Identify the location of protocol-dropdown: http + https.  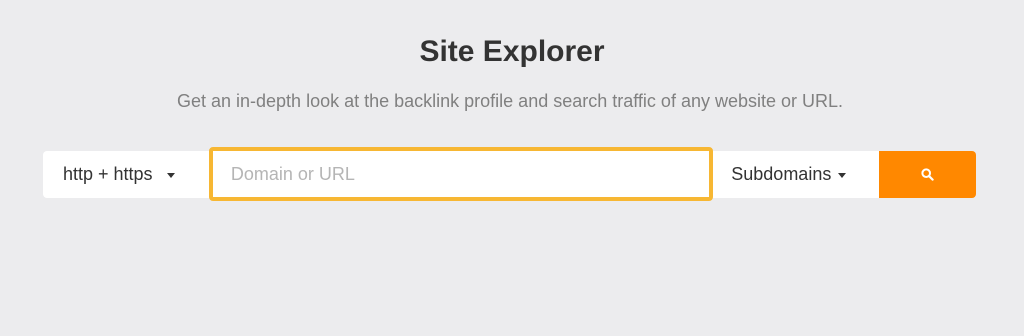
(126, 174).